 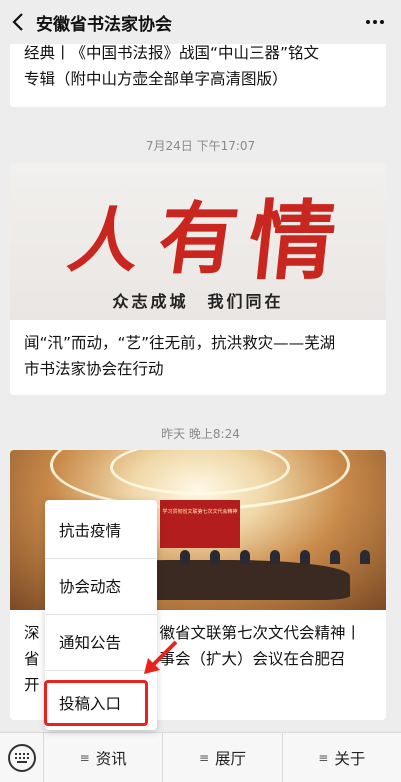 I want to click on chevron-left-icon, so click(x=17, y=22).